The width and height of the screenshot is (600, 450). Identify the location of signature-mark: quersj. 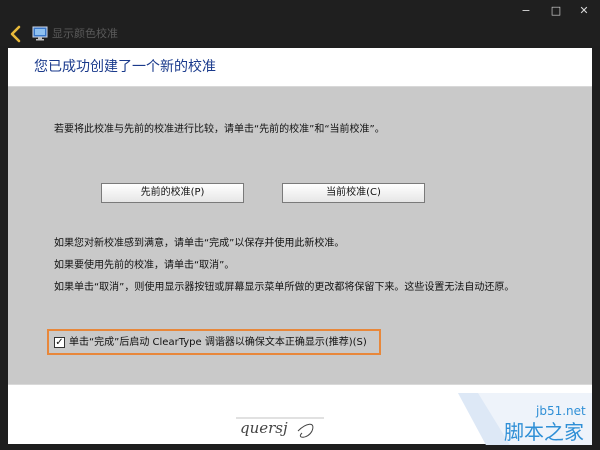
(280, 427).